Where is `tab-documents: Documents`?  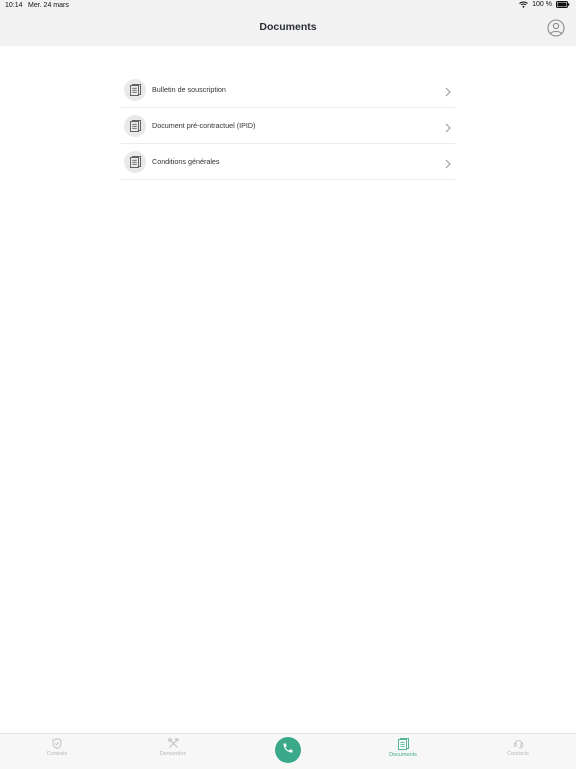 tab-documents: Documents is located at coordinates (403, 748).